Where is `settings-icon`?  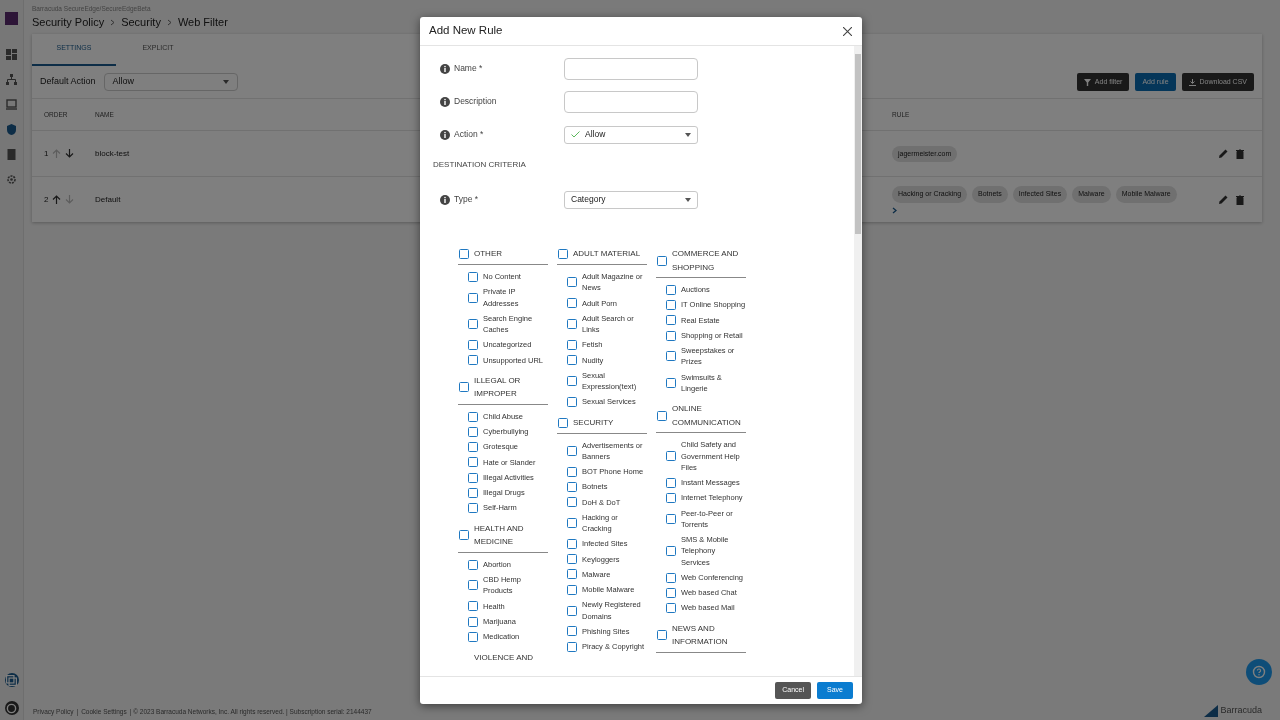
settings-icon is located at coordinates (11, 179).